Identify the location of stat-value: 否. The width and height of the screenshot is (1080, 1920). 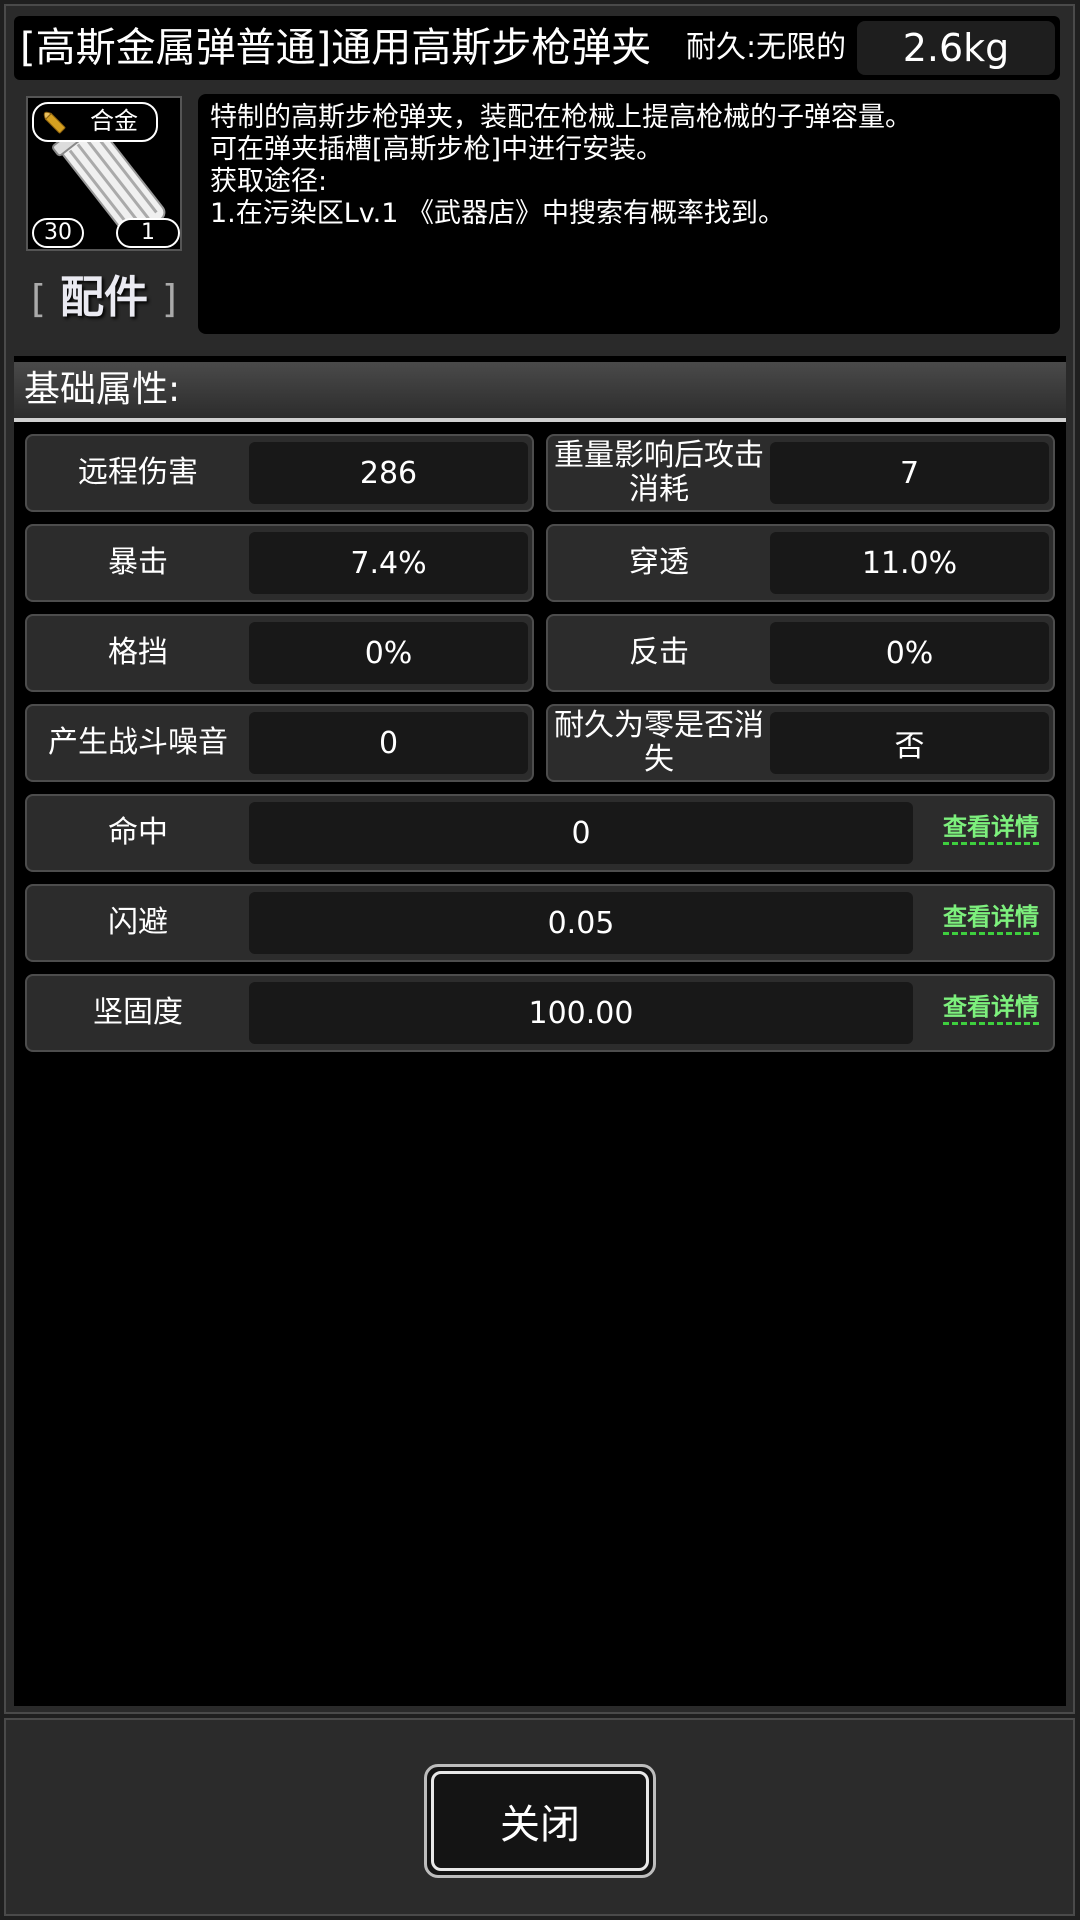
(909, 743).